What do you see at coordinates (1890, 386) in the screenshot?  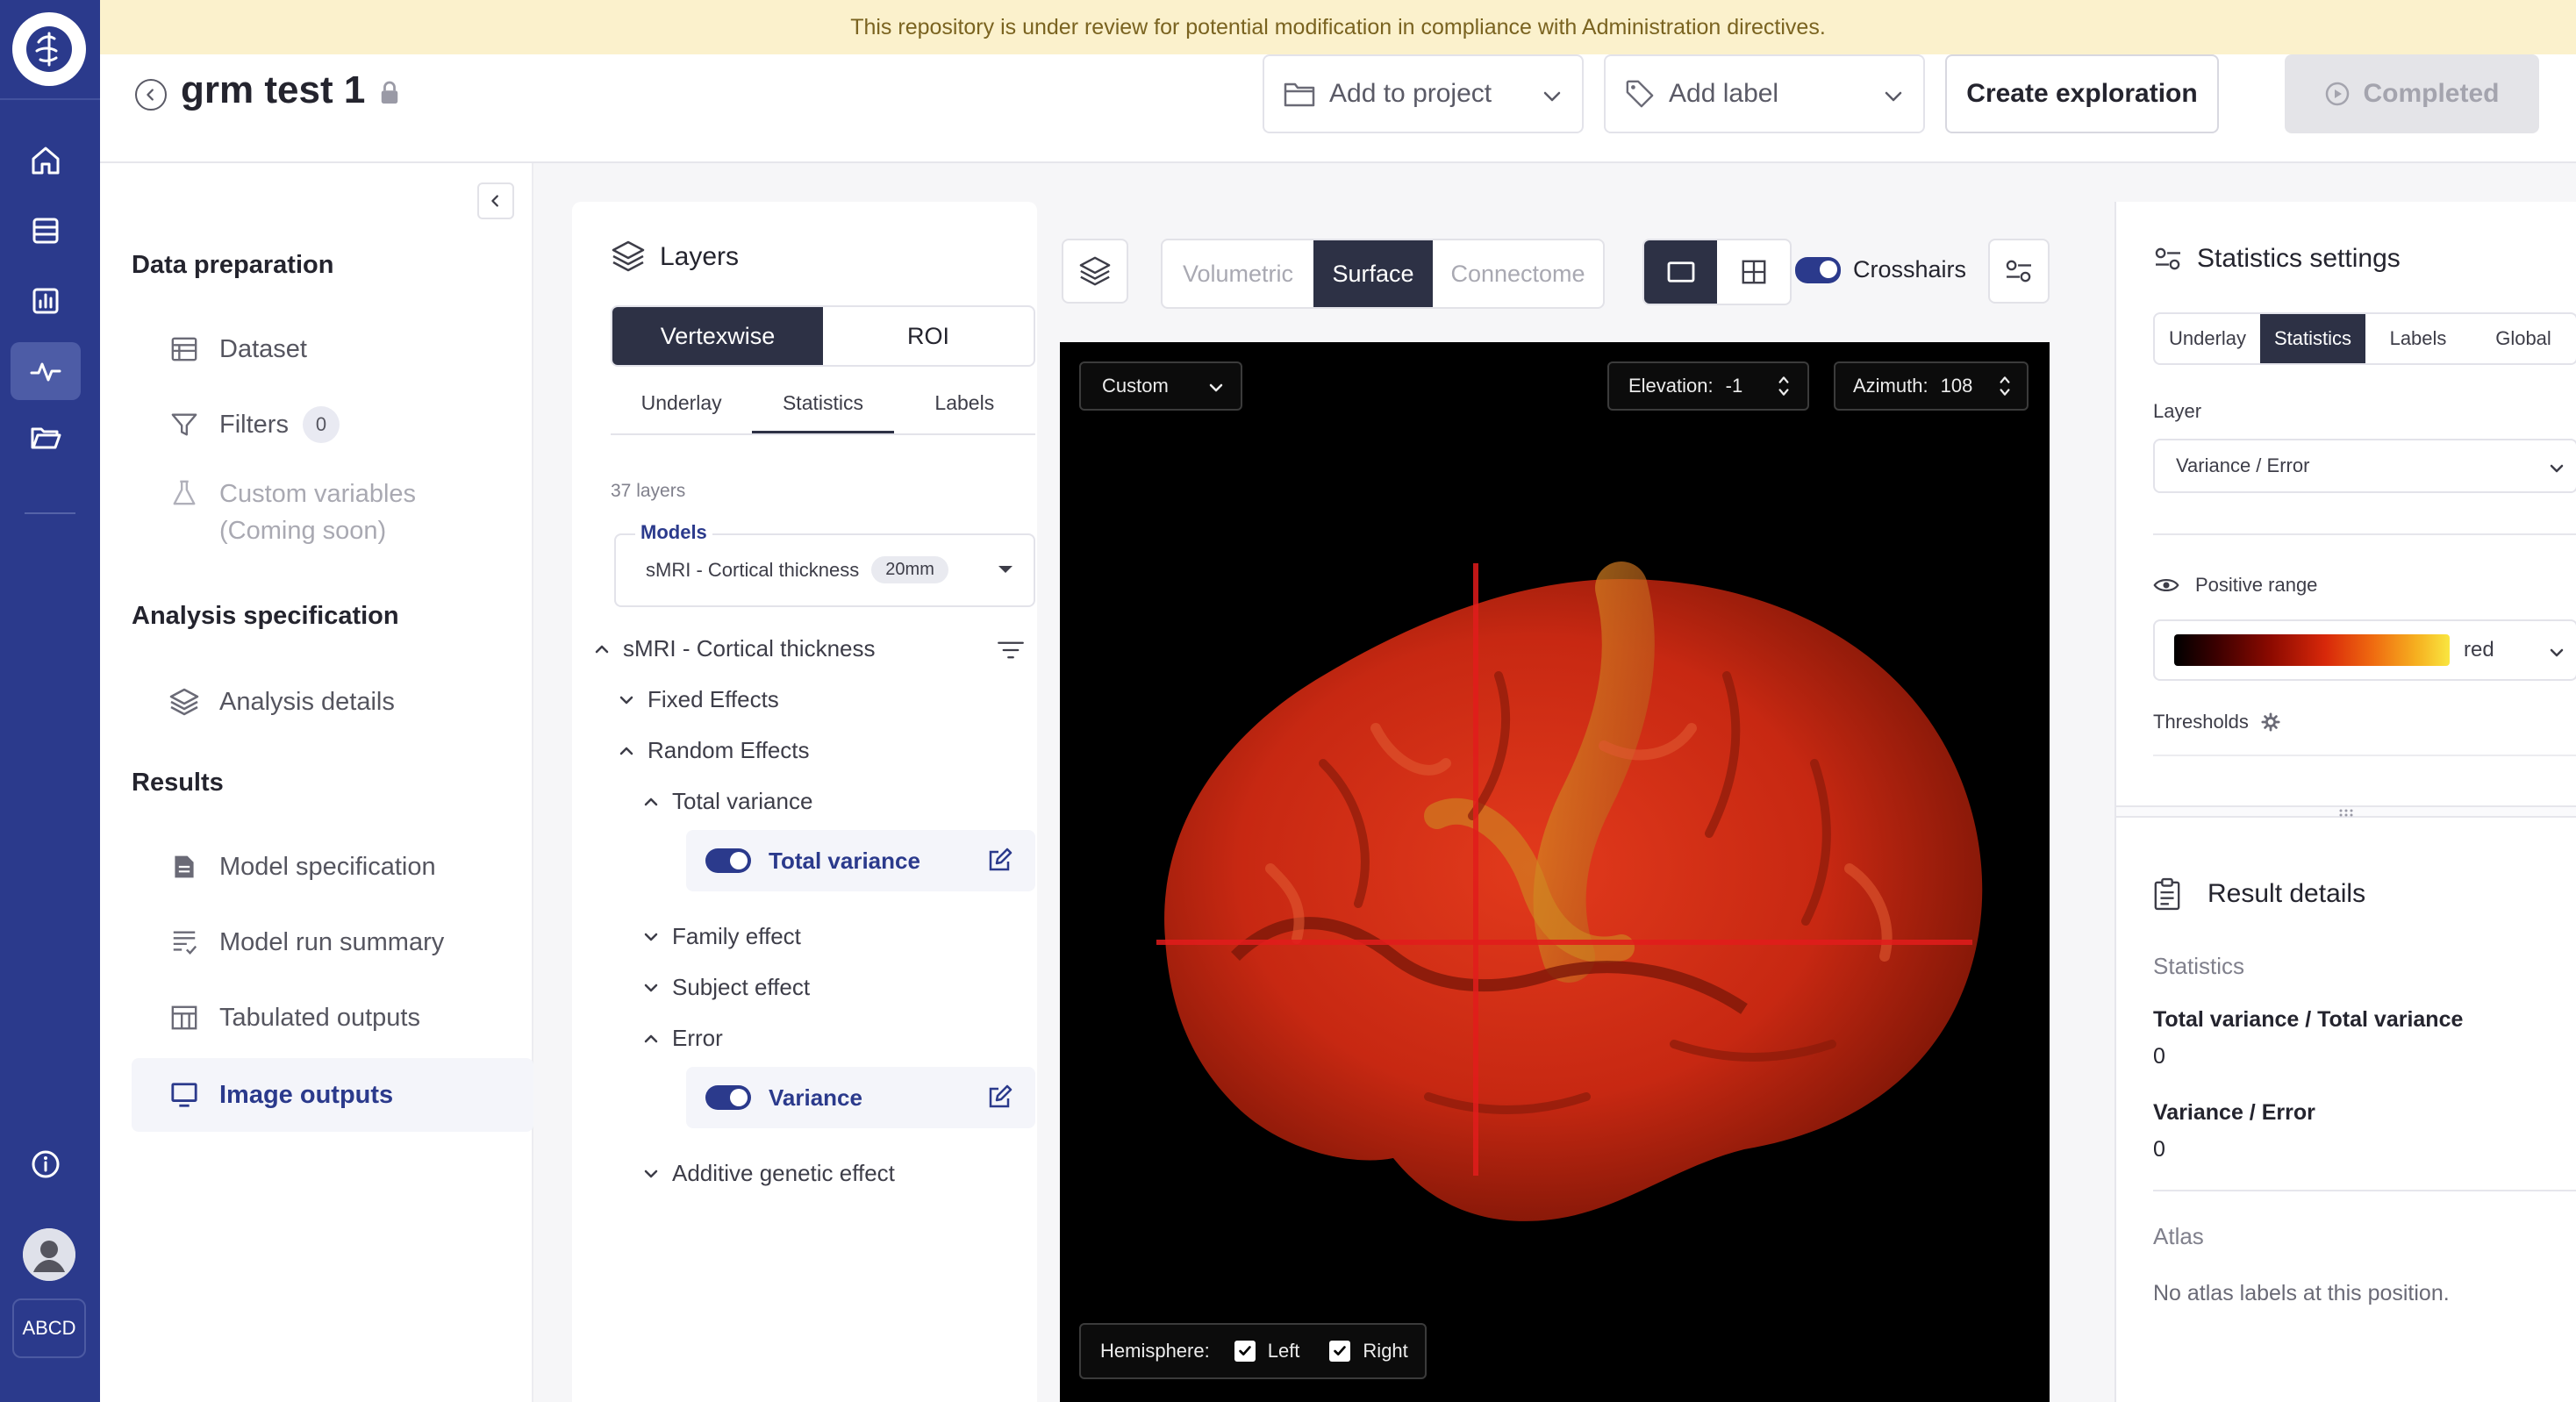 I see `azimuth-label: Azimuth:` at bounding box center [1890, 386].